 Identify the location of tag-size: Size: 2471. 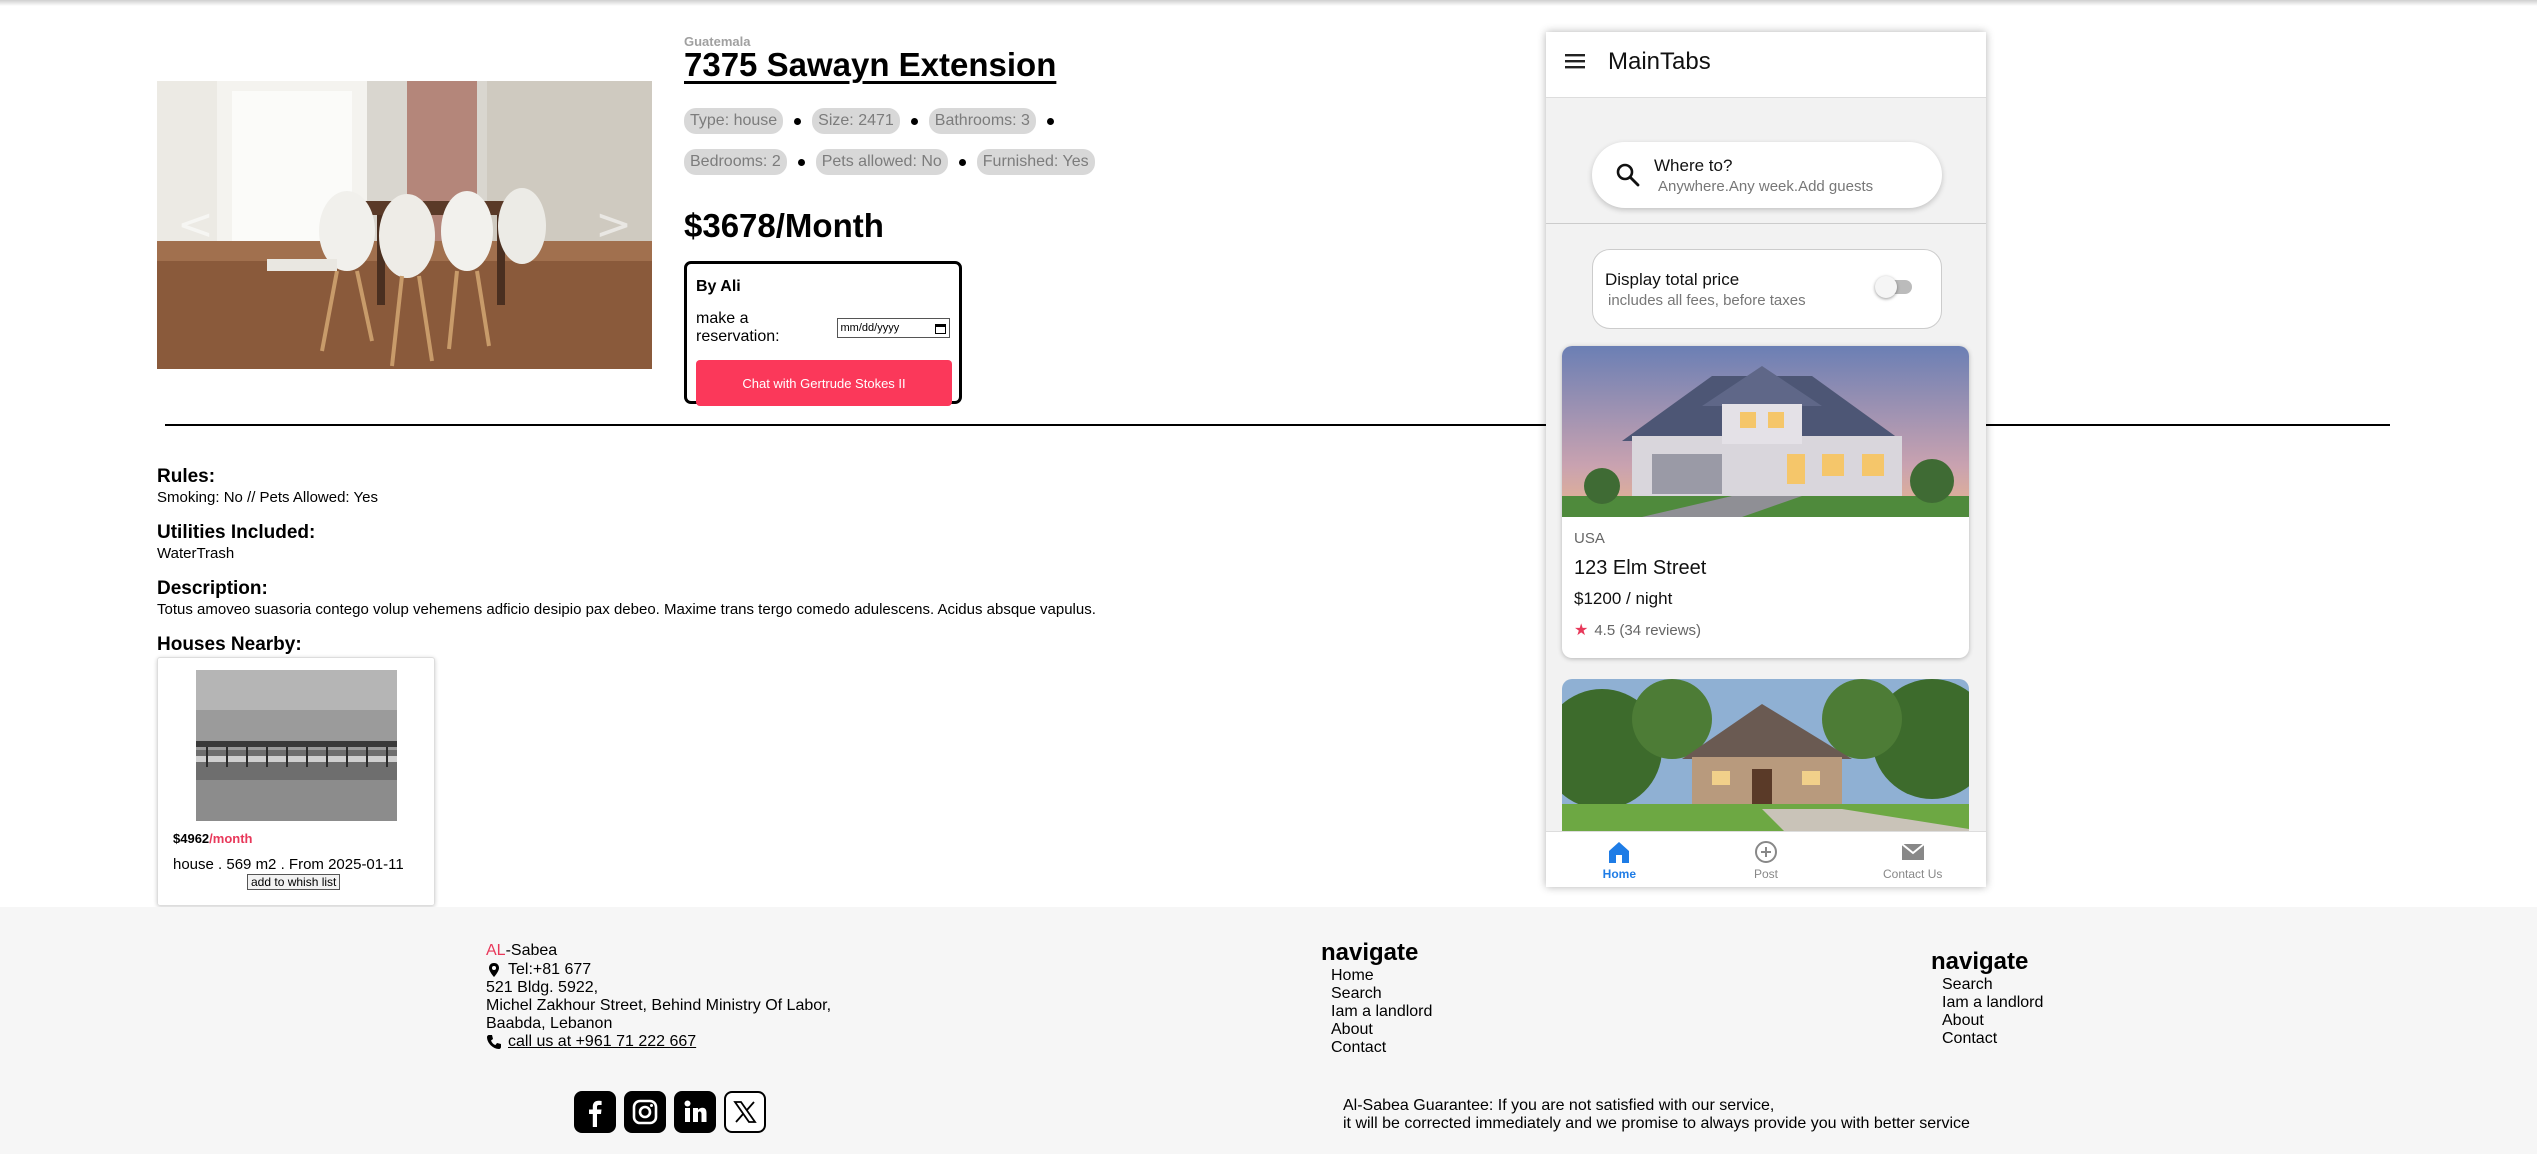
(856, 121).